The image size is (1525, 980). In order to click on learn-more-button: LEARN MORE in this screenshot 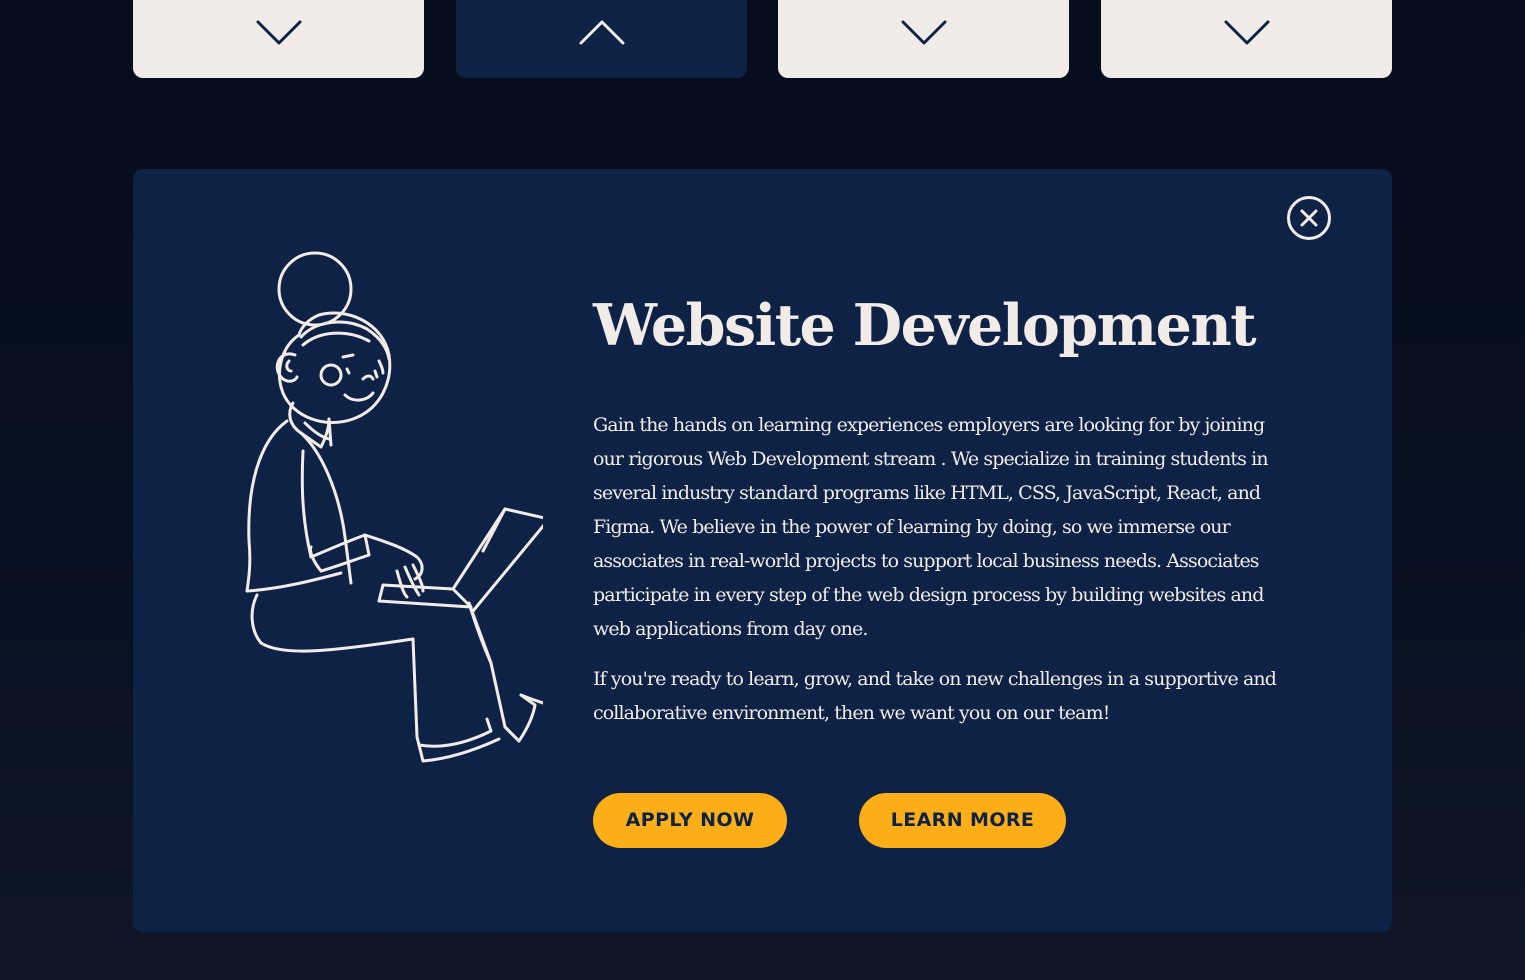, I will do `click(962, 820)`.